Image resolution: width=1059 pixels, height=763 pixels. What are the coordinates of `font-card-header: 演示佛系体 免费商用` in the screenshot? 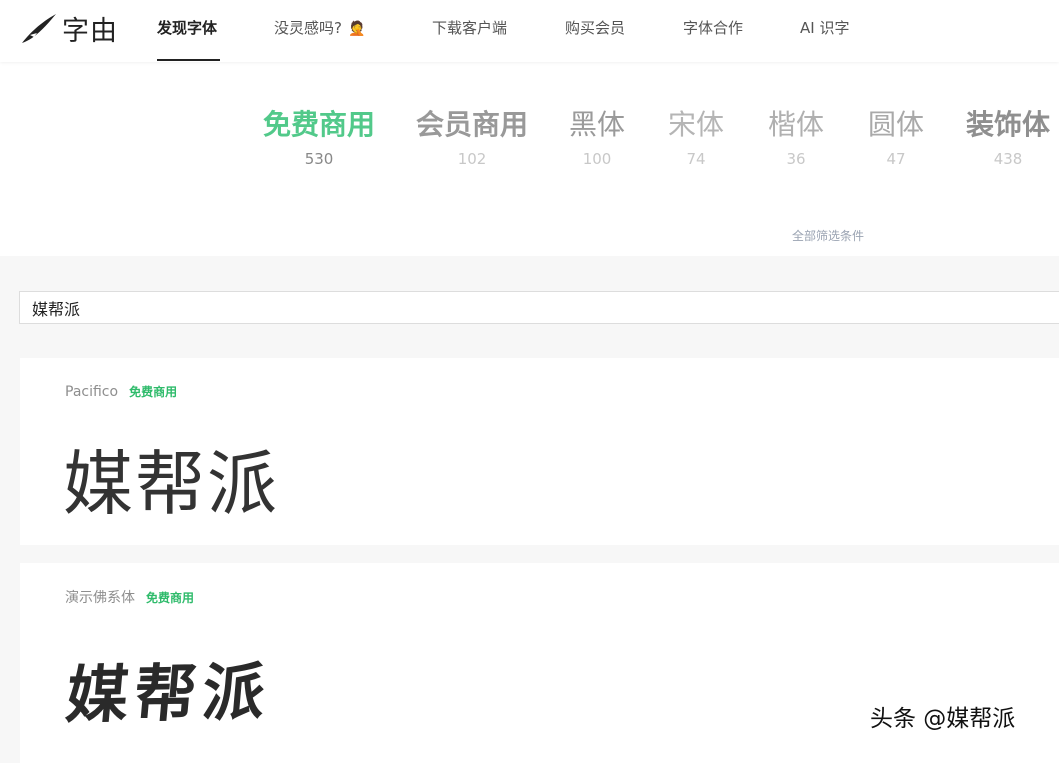 It's located at (129, 597).